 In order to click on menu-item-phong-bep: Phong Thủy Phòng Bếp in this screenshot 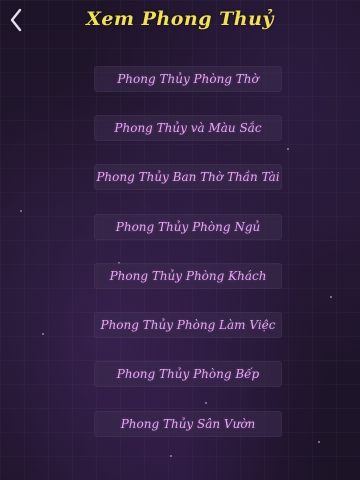, I will do `click(188, 374)`.